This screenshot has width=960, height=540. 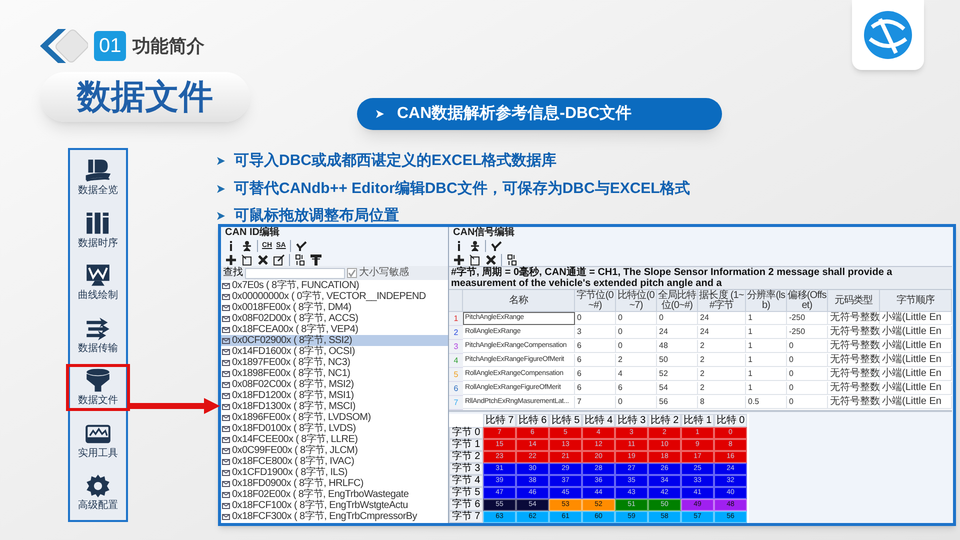 What do you see at coordinates (98, 492) in the screenshot?
I see `sidebar-item: 高级配置` at bounding box center [98, 492].